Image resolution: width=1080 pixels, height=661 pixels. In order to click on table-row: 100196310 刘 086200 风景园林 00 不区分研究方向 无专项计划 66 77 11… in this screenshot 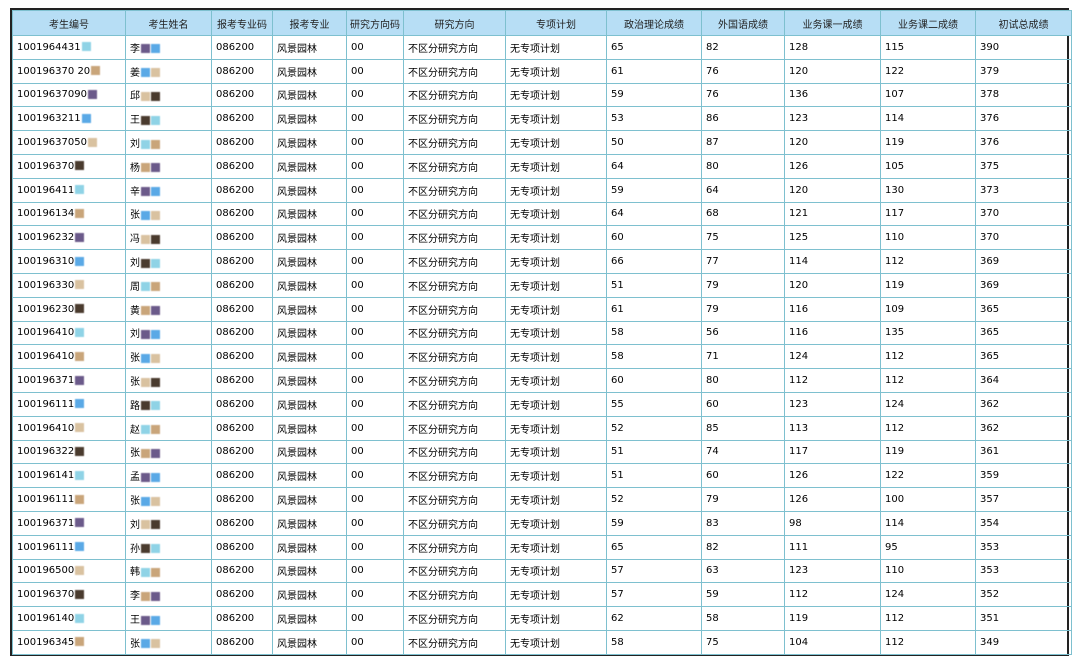, I will do `click(542, 261)`.